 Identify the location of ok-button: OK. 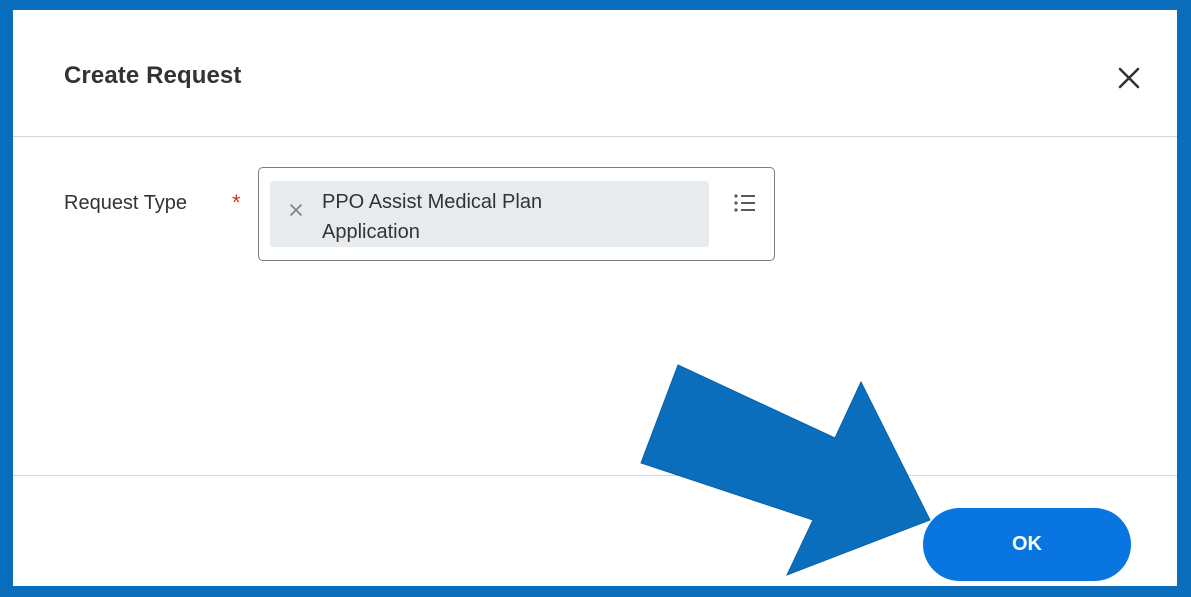
(1027, 544).